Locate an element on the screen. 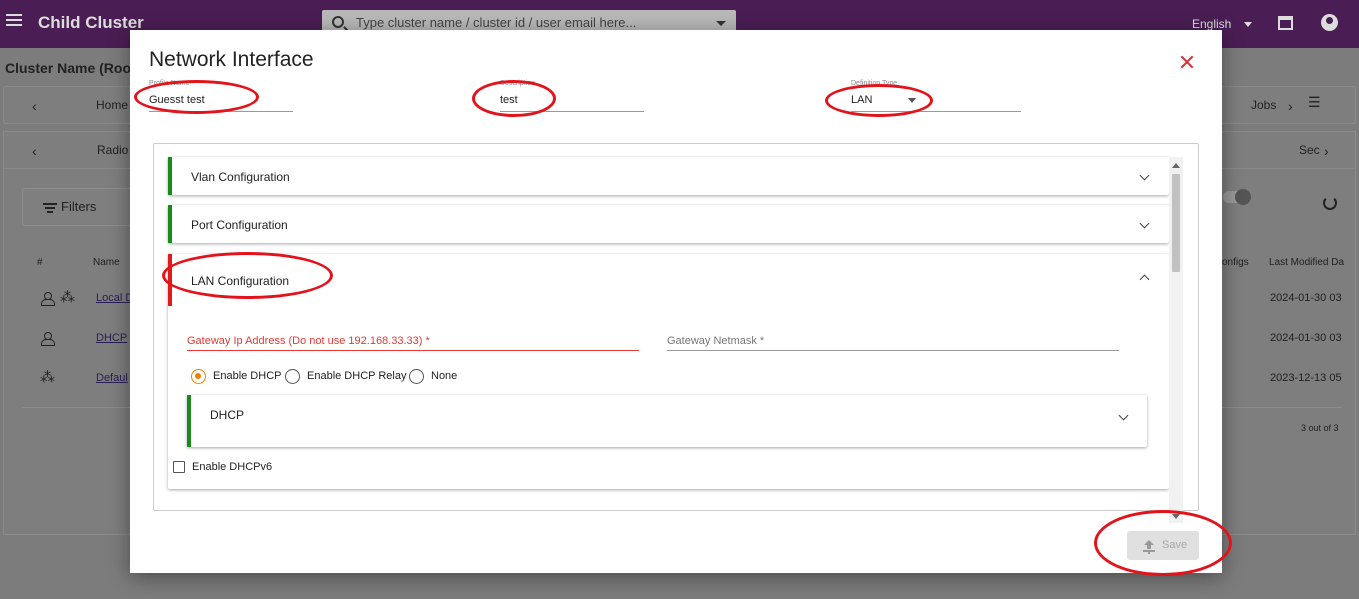  gateway-netmask-field: Gateway Netmask * is located at coordinates (893, 342).